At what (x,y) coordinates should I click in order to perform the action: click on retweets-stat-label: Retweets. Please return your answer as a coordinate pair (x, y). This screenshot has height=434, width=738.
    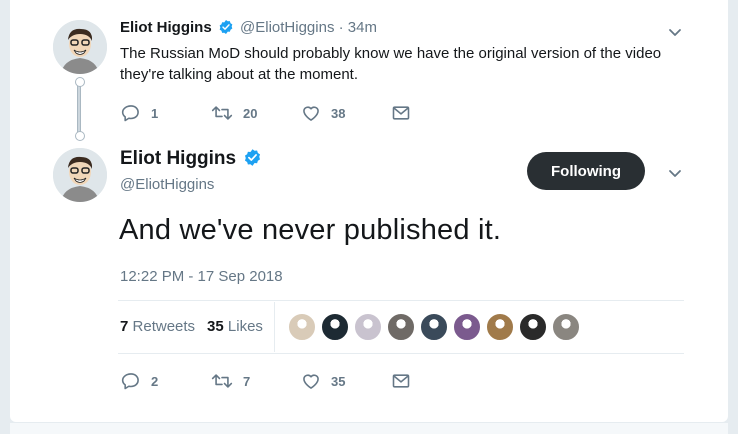
    Looking at the image, I should click on (164, 326).